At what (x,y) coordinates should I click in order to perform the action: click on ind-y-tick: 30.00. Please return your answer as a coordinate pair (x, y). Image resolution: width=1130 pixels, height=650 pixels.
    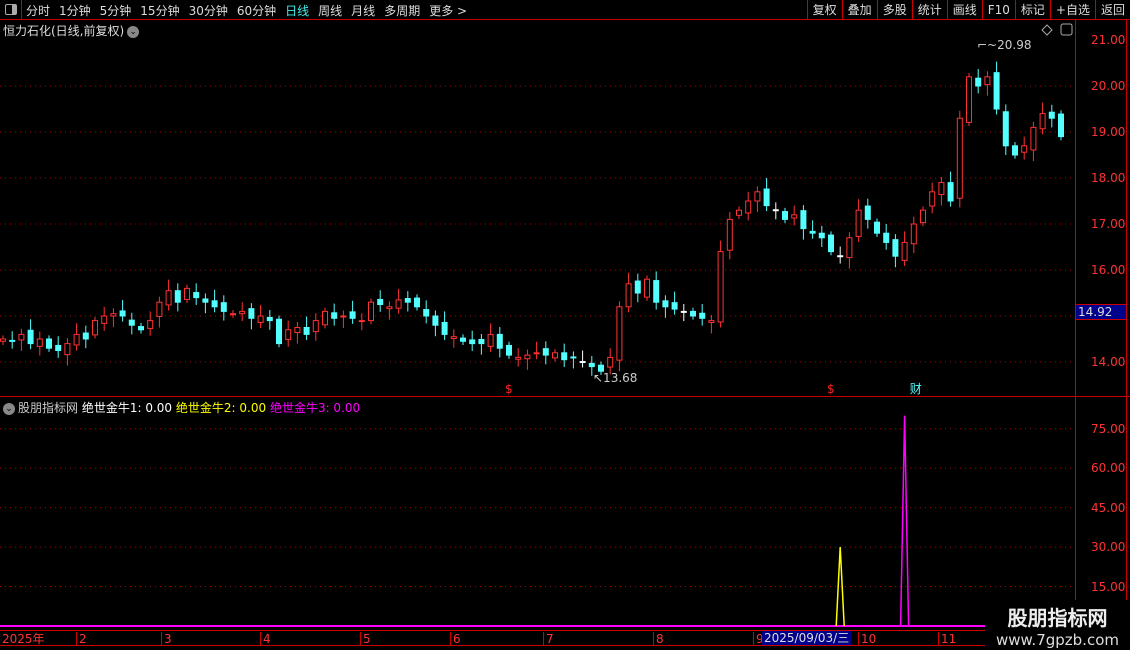
    Looking at the image, I should click on (1108, 547).